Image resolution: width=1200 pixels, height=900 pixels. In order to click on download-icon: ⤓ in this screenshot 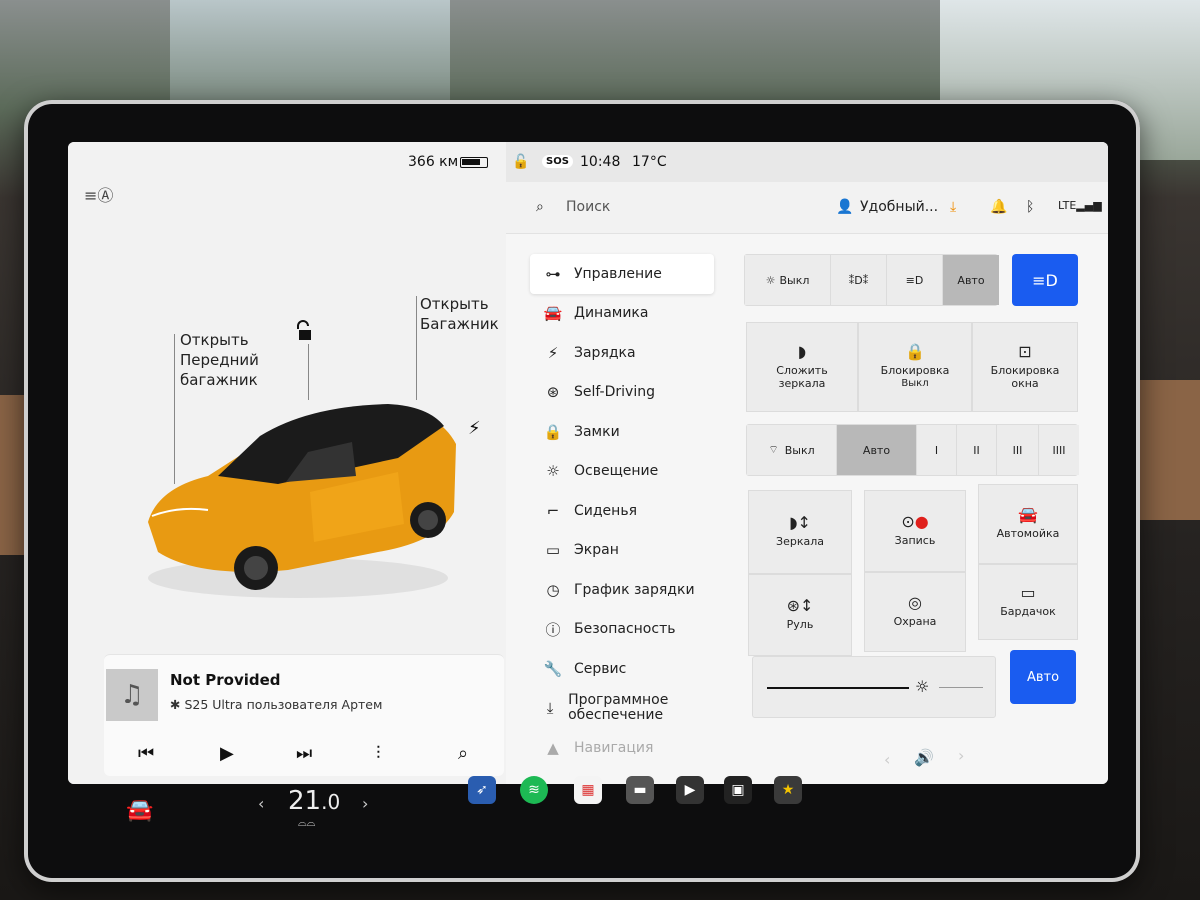, I will do `click(953, 207)`.